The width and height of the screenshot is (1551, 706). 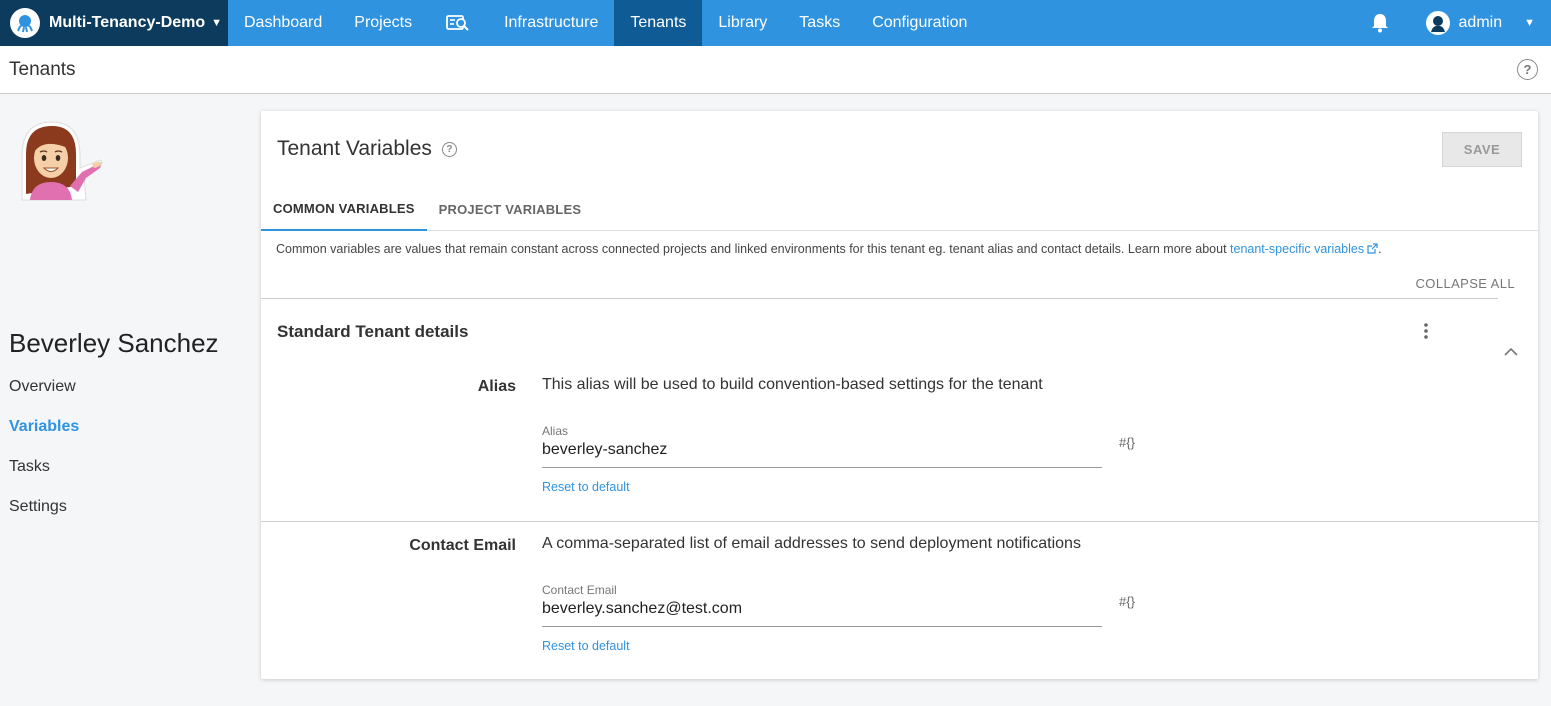 I want to click on nav-tenants: Tenants, so click(x=658, y=23).